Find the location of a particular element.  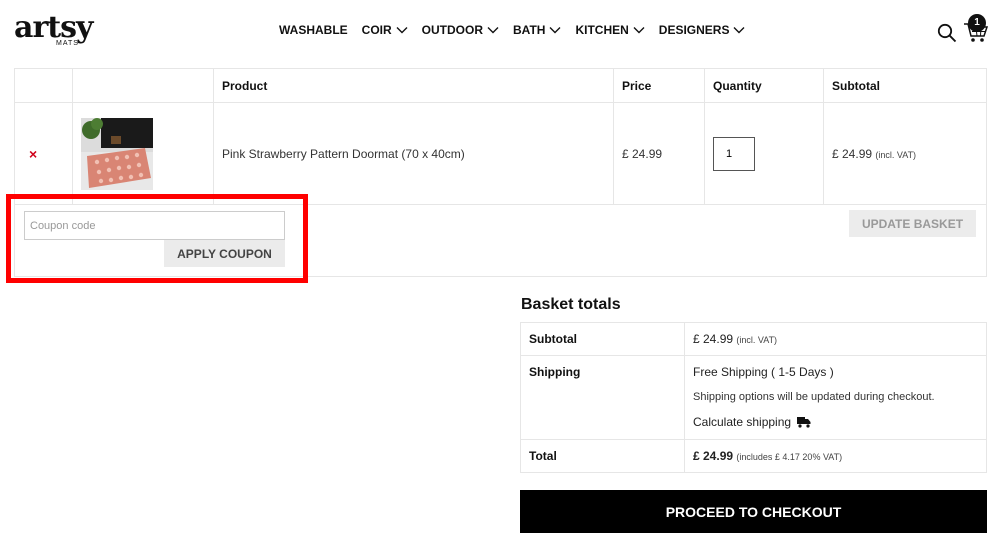

totals-total-label: Total is located at coordinates (602, 456).